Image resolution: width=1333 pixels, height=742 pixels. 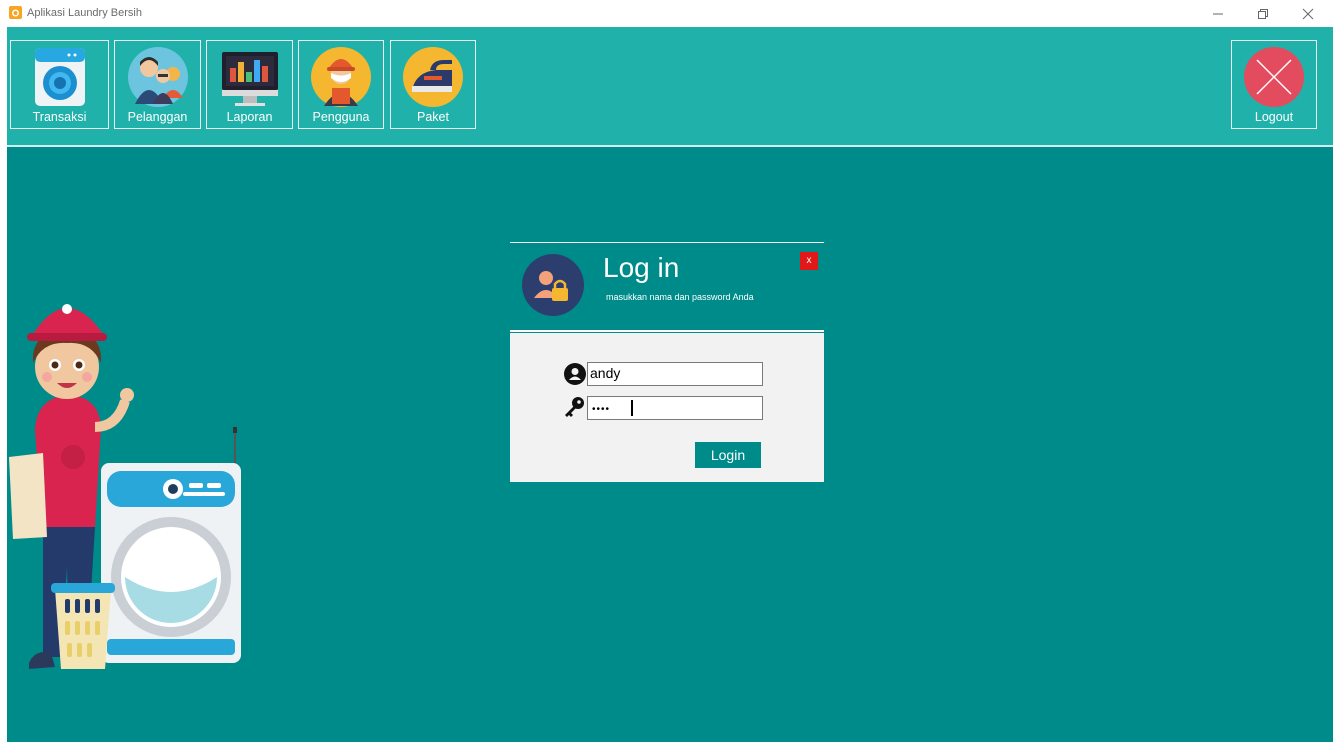 What do you see at coordinates (15, 12) in the screenshot?
I see `app-icon` at bounding box center [15, 12].